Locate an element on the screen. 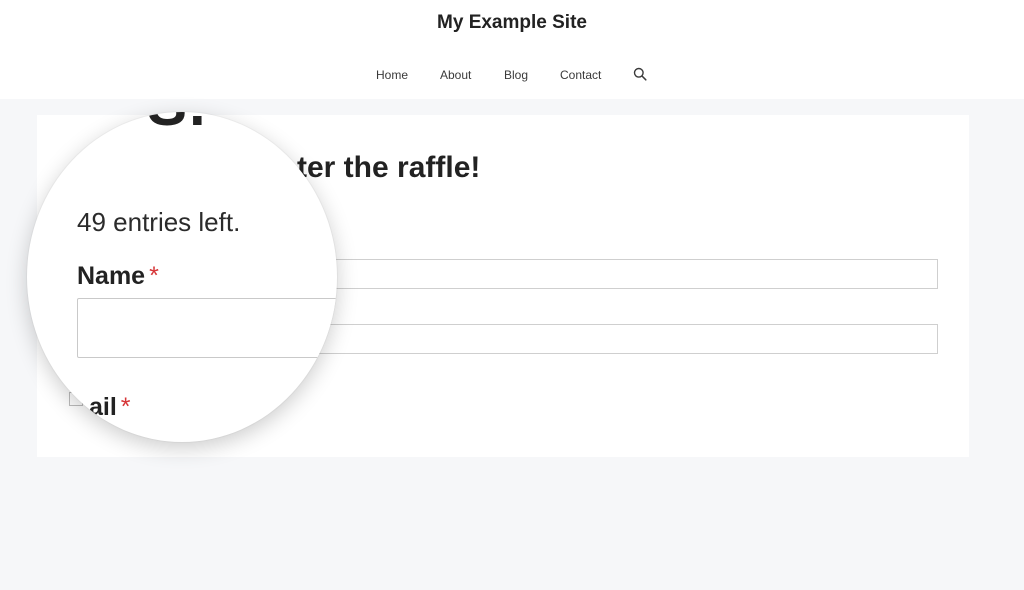  search-icon is located at coordinates (641, 75).